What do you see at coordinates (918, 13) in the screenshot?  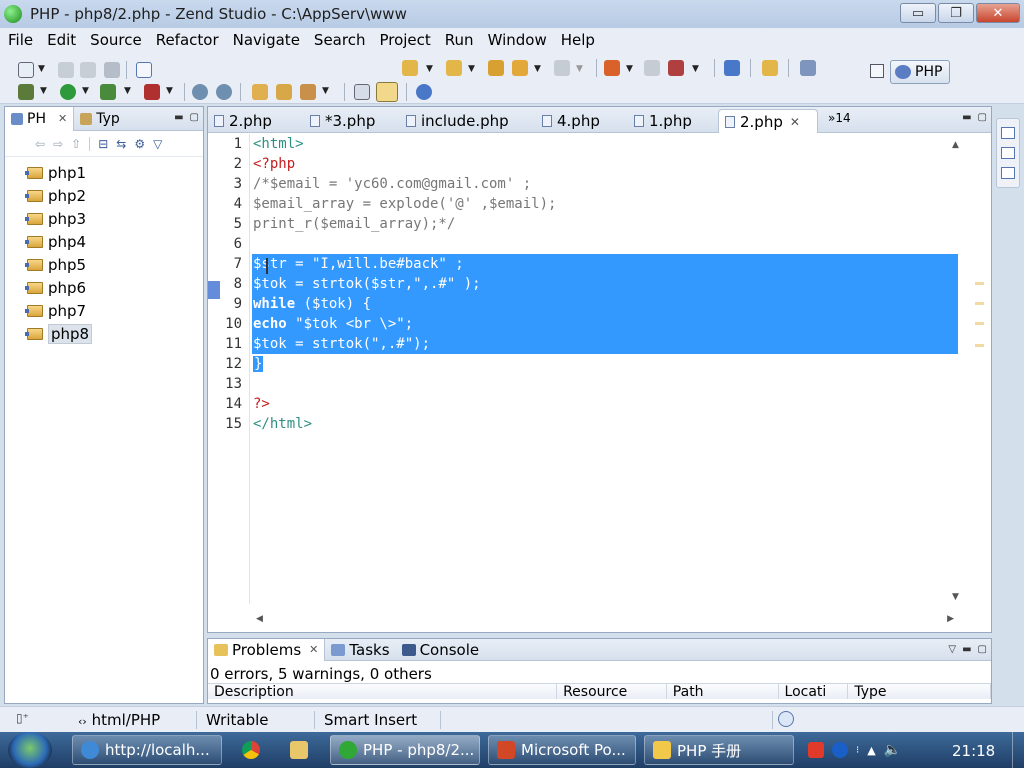 I see `minimize-button: ▭` at bounding box center [918, 13].